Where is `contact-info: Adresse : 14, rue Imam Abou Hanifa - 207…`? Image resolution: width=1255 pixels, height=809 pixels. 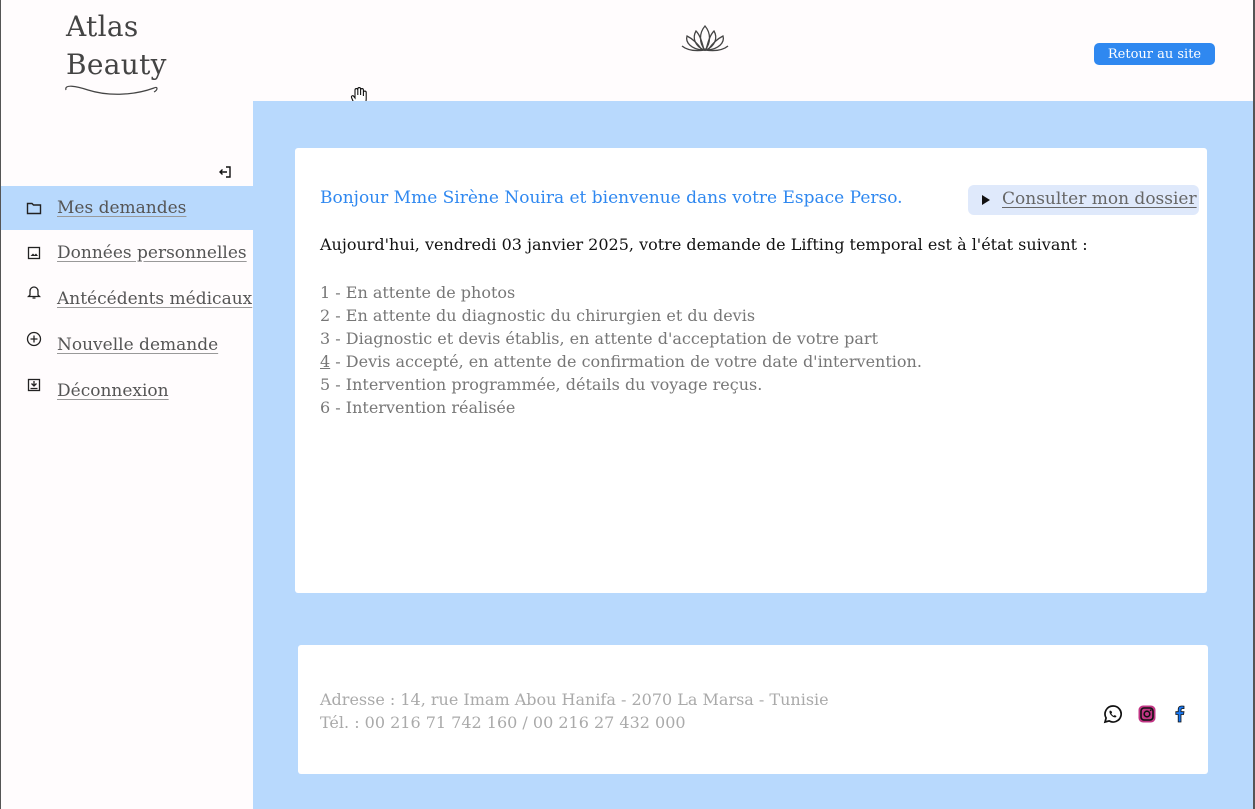 contact-info: Adresse : 14, rue Imam Abou Hanifa - 207… is located at coordinates (574, 711).